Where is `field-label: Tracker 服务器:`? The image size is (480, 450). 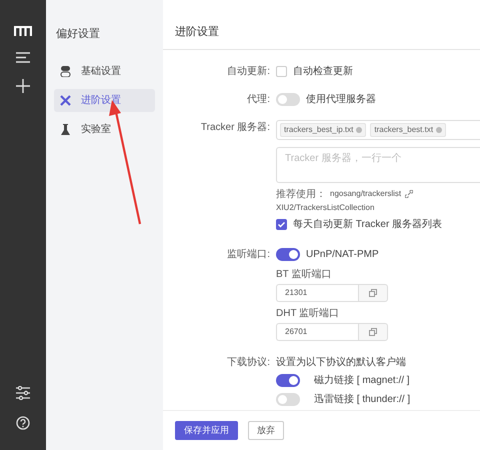 field-label: Tracker 服务器: is located at coordinates (235, 127).